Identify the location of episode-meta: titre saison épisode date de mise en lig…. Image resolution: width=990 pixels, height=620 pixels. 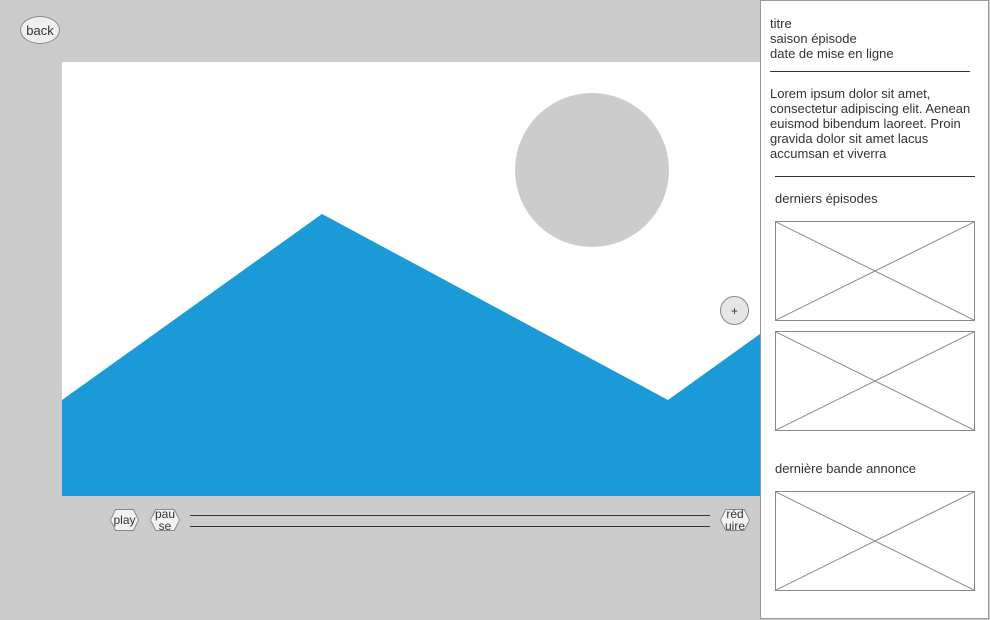
(832, 38).